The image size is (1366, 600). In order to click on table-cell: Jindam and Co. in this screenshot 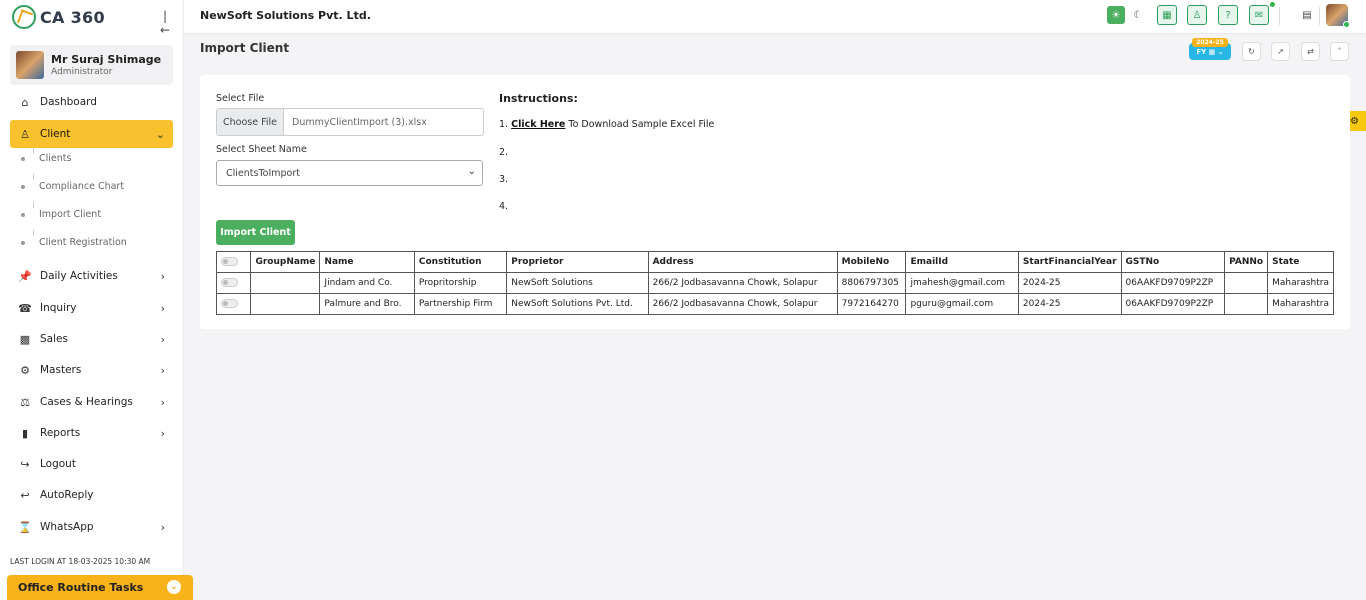, I will do `click(367, 283)`.